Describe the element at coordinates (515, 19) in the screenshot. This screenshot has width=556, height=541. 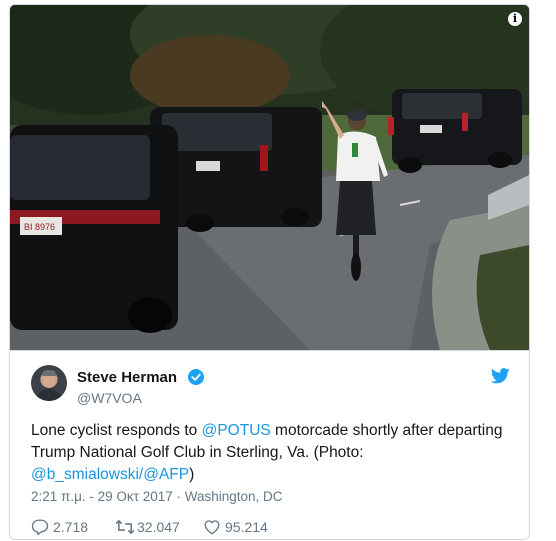
I see `info-icon: i` at that location.